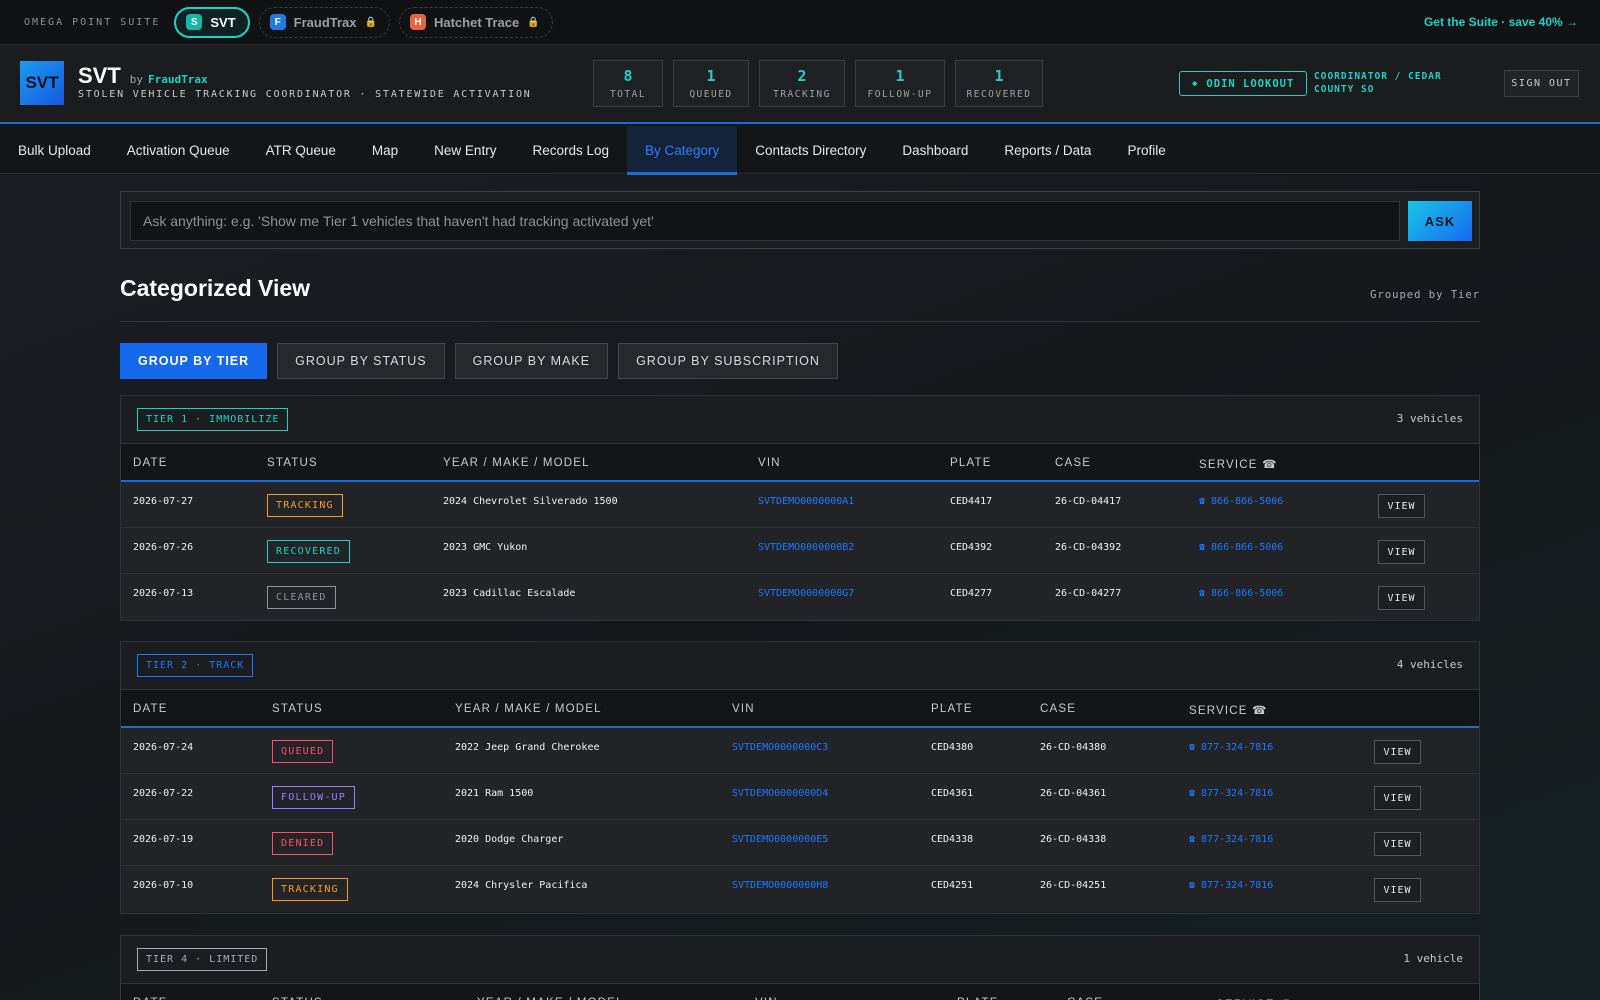 This screenshot has width=1600, height=1000. Describe the element at coordinates (533, 22) in the screenshot. I see `lock-icon: 🔒` at that location.